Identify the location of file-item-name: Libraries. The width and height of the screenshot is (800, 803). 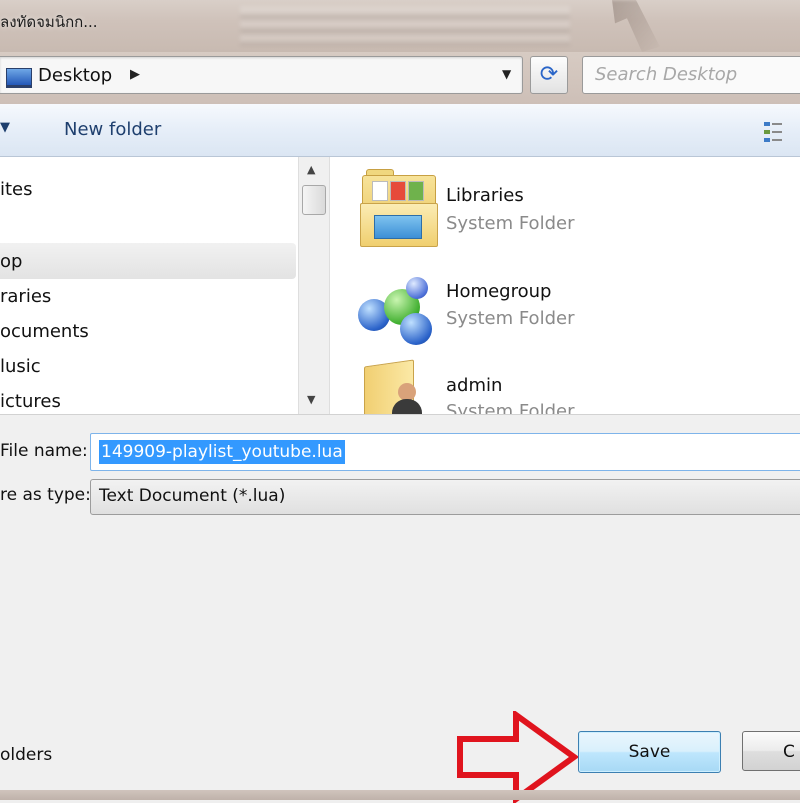
(485, 195).